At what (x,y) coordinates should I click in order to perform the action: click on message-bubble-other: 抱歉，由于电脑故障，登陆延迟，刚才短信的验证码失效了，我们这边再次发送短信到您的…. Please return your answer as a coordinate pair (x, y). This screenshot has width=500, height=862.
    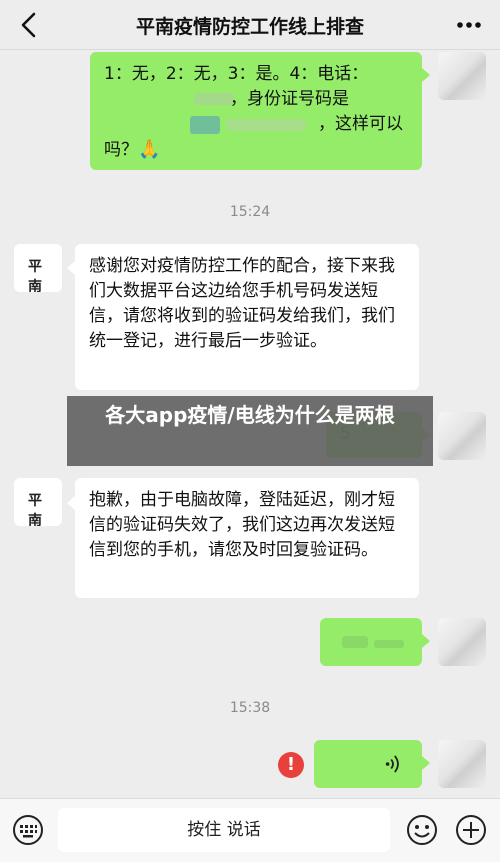
    Looking at the image, I should click on (247, 538).